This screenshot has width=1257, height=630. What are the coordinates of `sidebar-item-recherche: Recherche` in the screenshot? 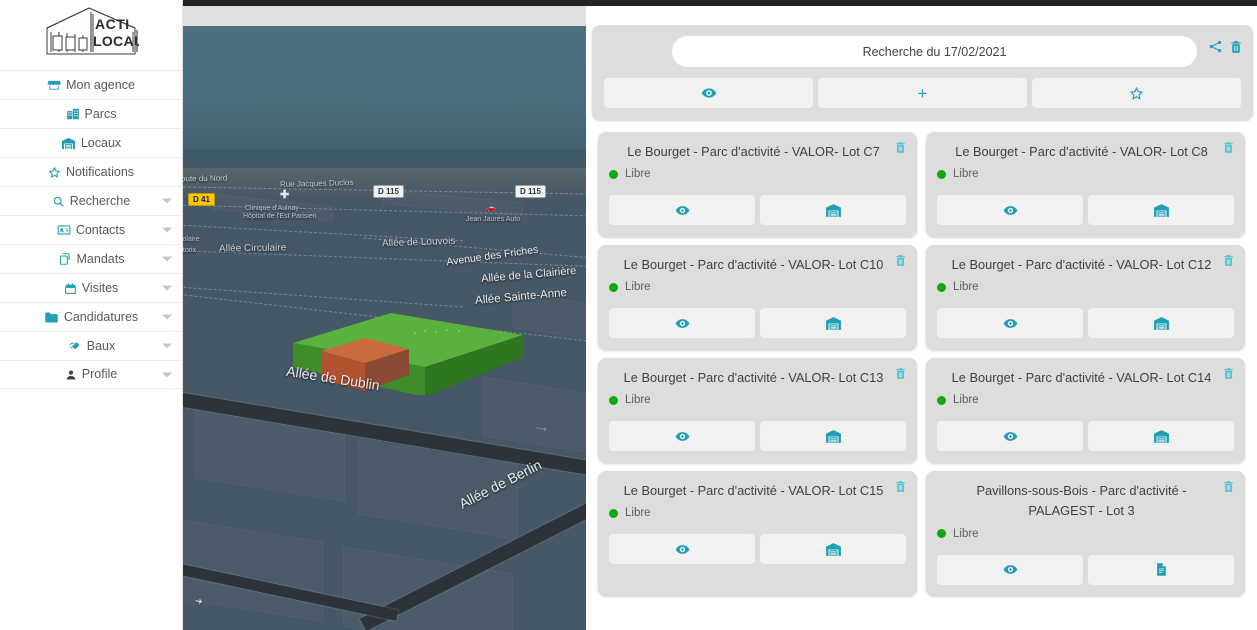 It's located at (91, 200).